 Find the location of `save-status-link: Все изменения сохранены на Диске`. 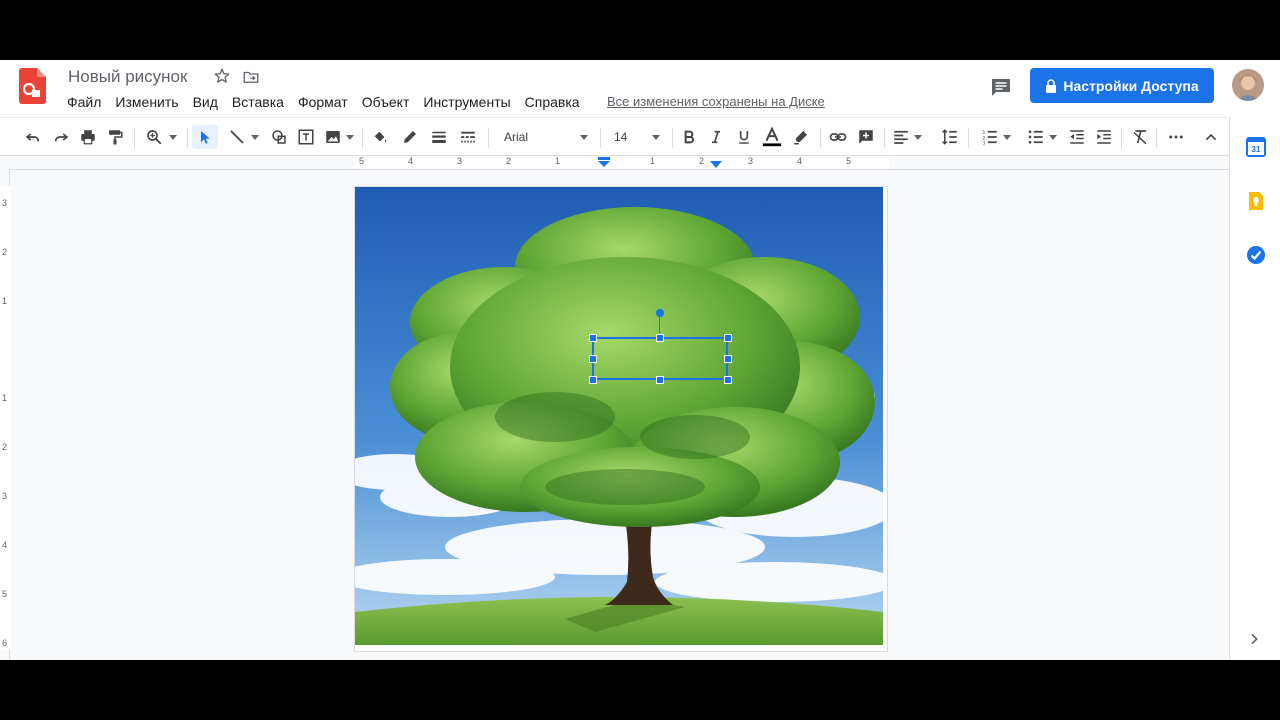

save-status-link: Все изменения сохранены на Диске is located at coordinates (716, 101).